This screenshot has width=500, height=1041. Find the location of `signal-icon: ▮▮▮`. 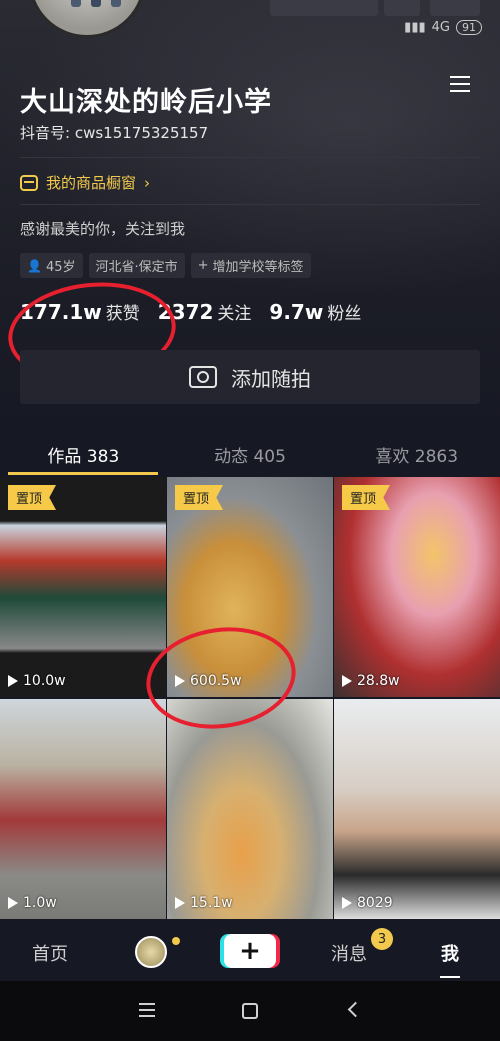

signal-icon: ▮▮▮ is located at coordinates (415, 27).